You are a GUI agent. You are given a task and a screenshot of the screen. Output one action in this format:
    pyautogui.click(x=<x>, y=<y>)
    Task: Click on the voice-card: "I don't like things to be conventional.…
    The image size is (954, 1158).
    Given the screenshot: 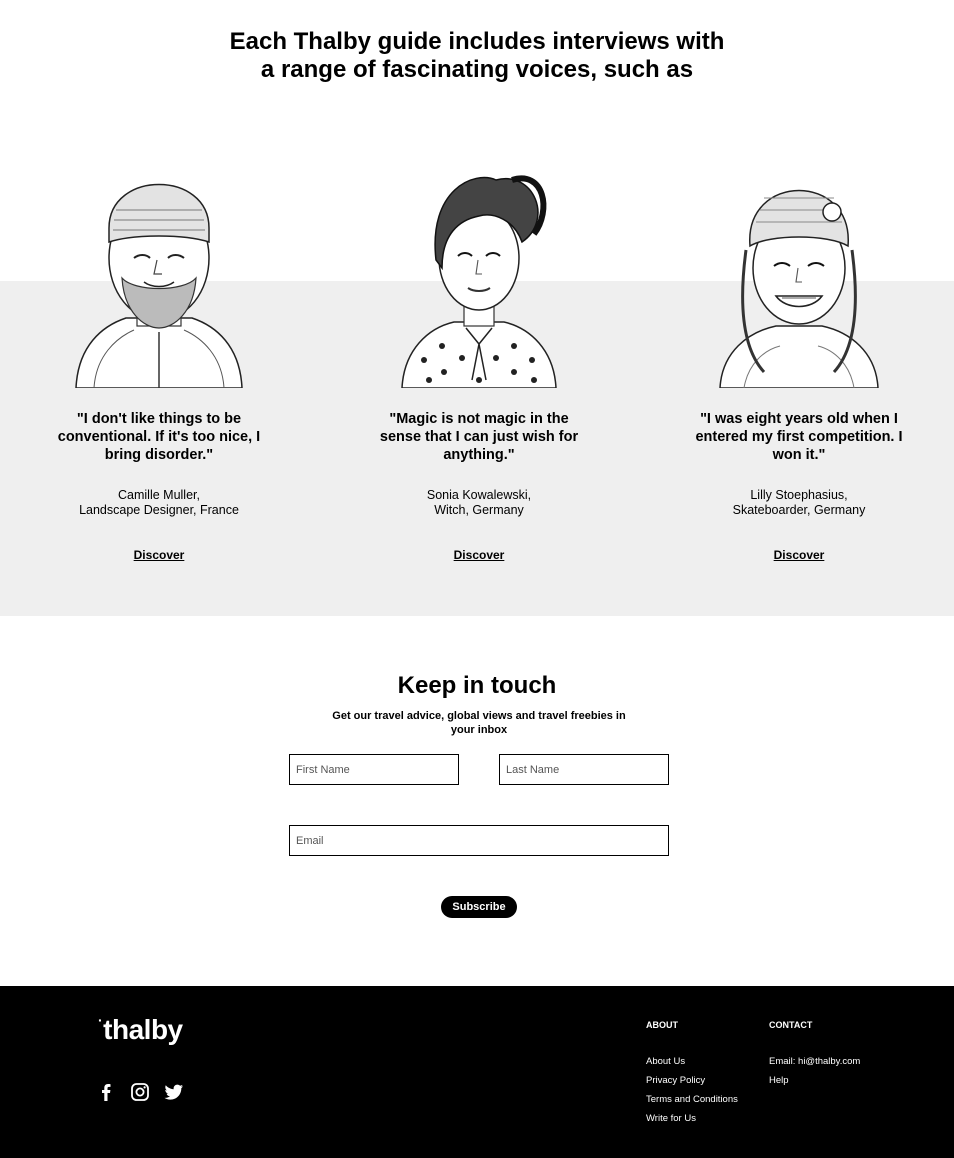 What is the action you would take?
    pyautogui.click(x=159, y=357)
    